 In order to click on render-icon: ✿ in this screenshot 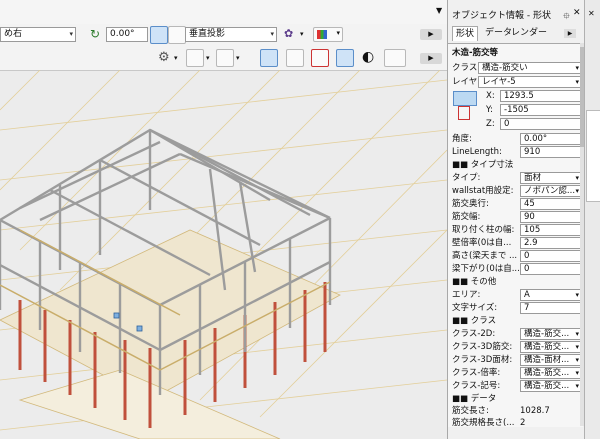, I will do `click(288, 33)`.